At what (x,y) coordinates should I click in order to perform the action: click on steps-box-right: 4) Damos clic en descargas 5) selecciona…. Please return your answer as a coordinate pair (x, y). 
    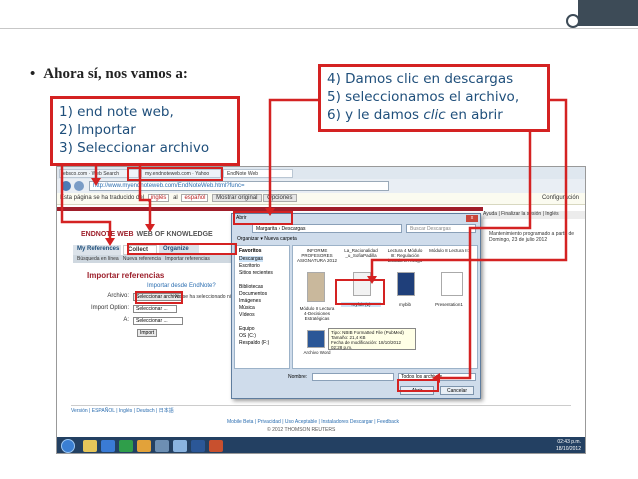
    Looking at the image, I should click on (434, 98).